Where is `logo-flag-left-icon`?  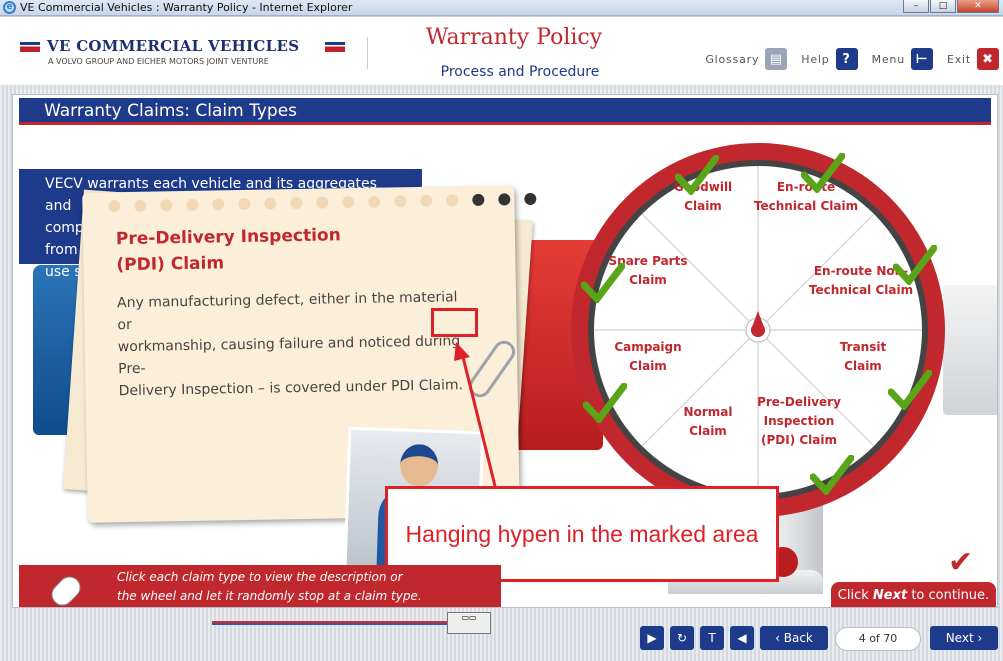 logo-flag-left-icon is located at coordinates (30, 47).